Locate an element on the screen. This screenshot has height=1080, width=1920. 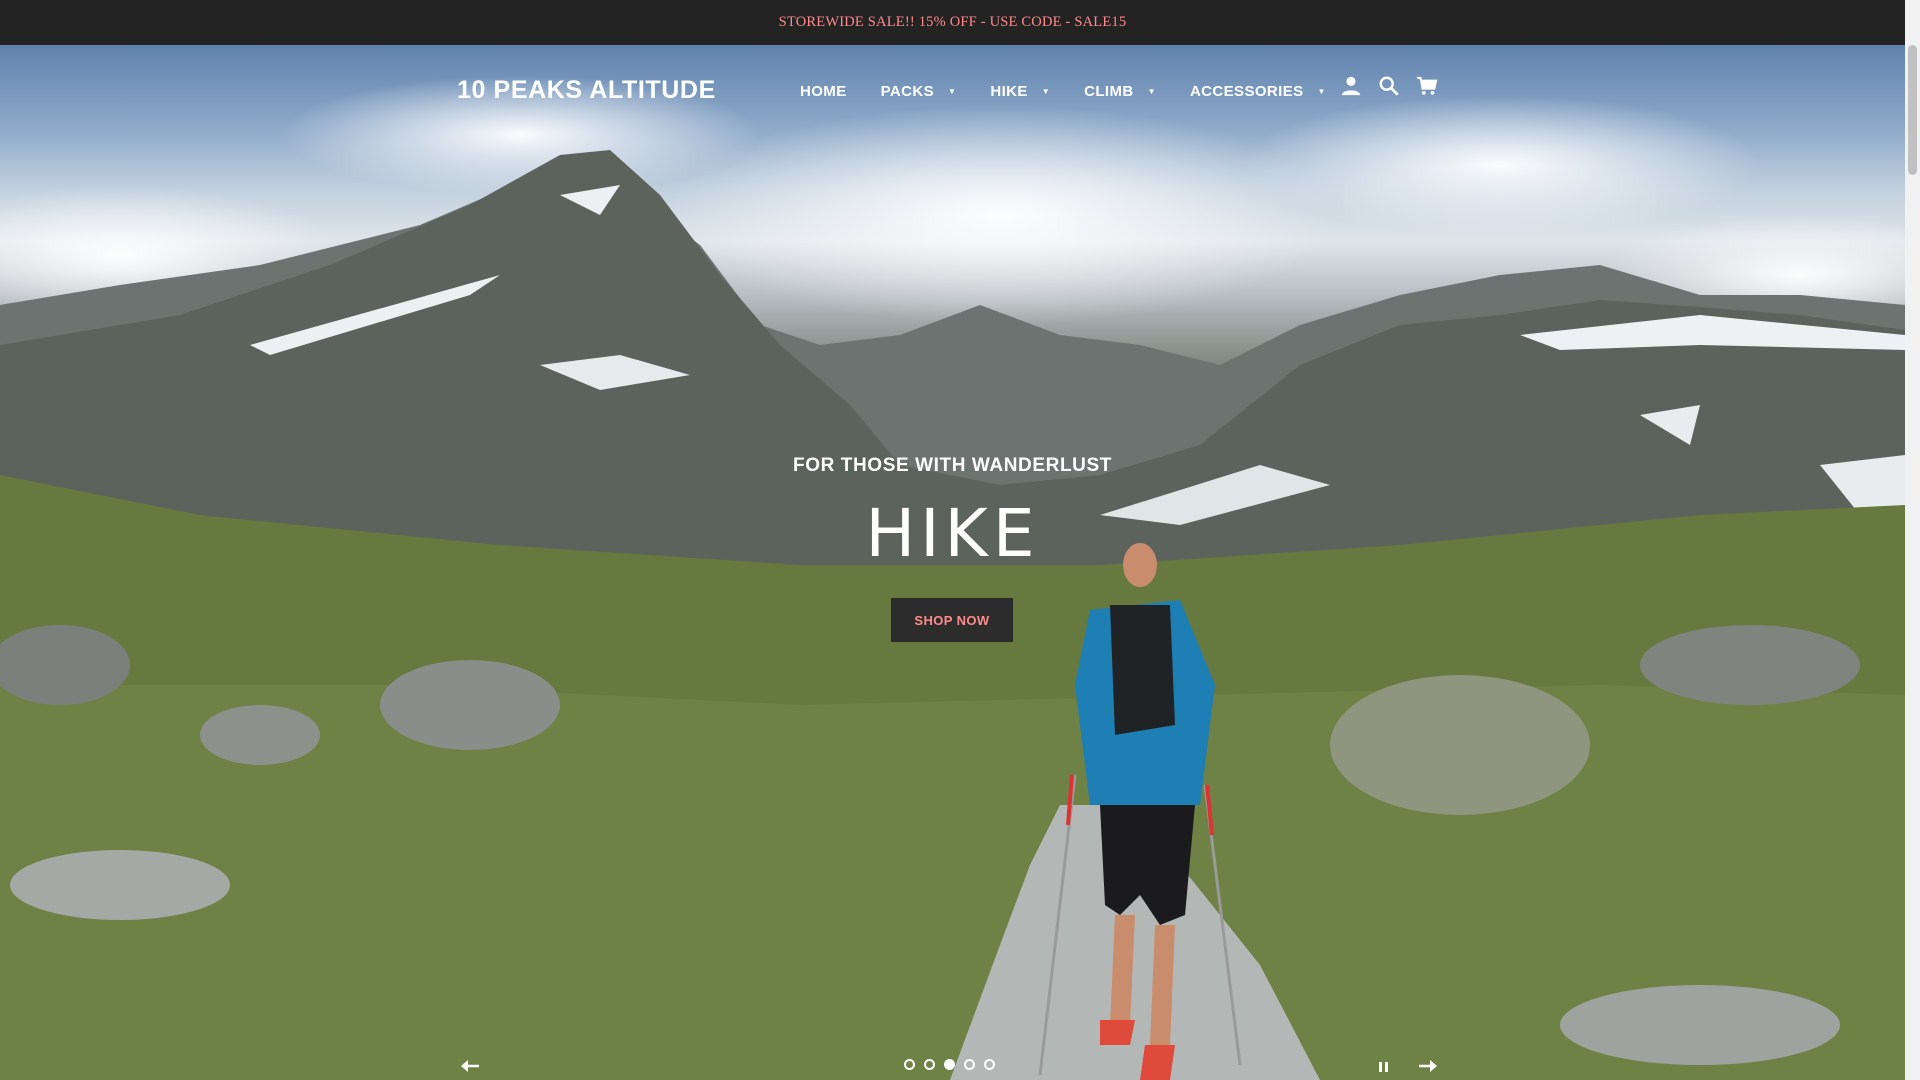
nav-item-label: ACCESSORIES is located at coordinates (1246, 91).